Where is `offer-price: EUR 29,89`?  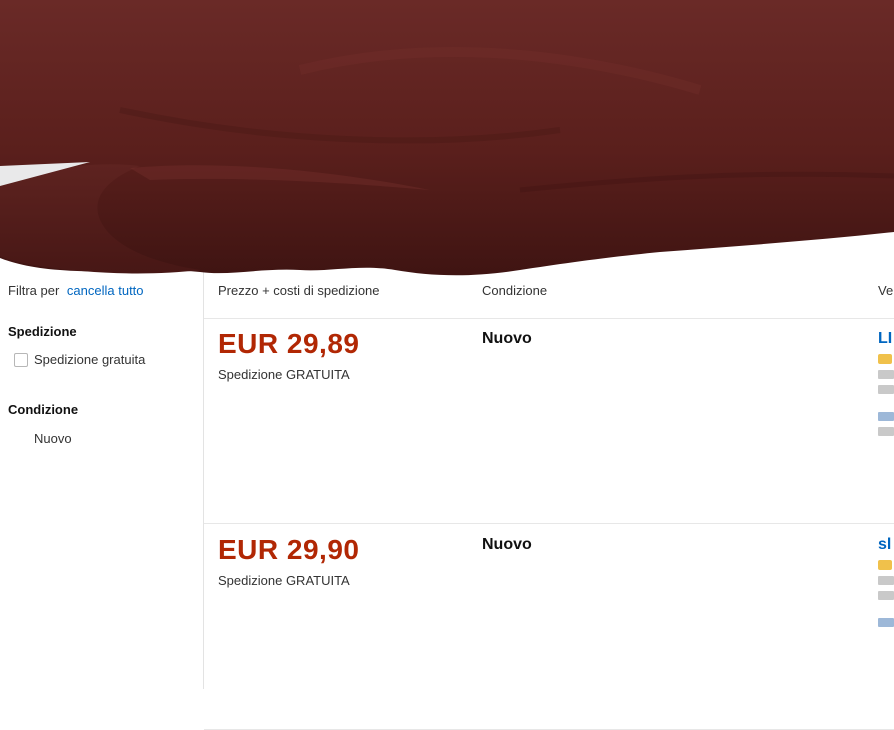 offer-price: EUR 29,89 is located at coordinates (289, 343).